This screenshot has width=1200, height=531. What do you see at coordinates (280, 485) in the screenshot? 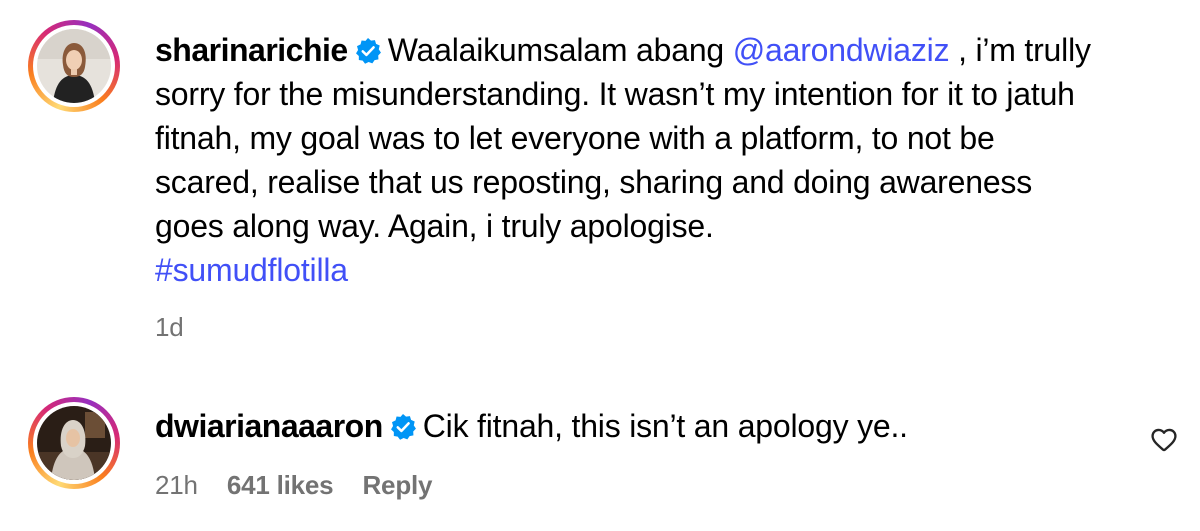
I see `likes-count: 641 likes` at bounding box center [280, 485].